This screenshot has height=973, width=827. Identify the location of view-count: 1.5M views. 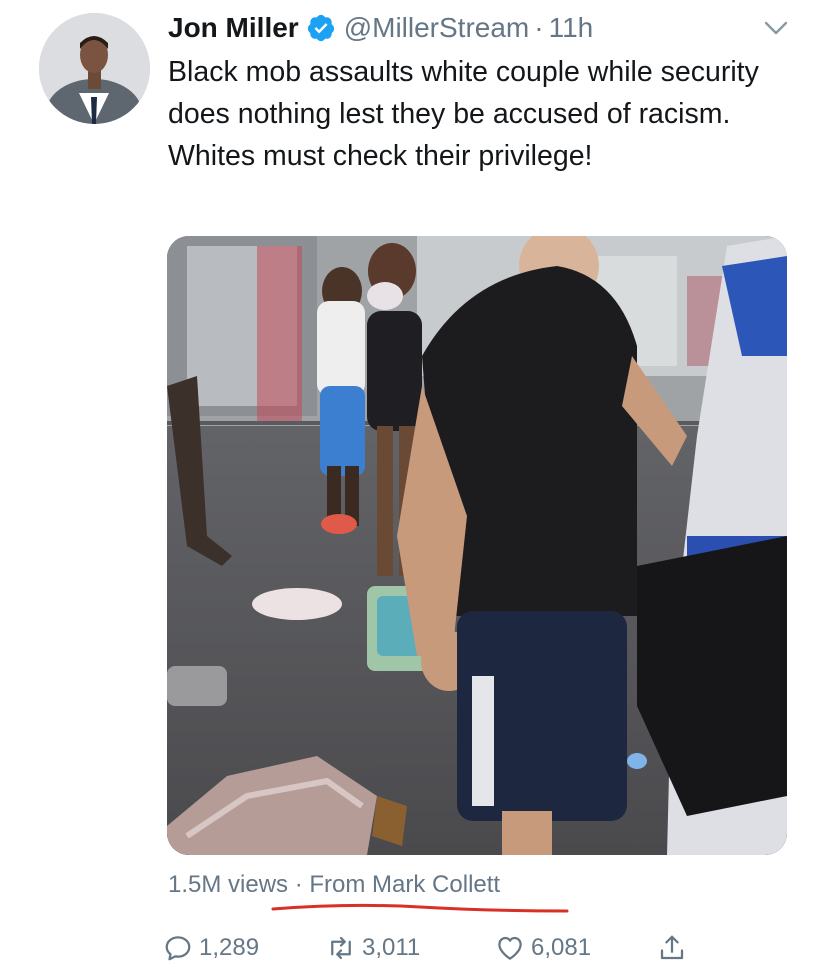
(228, 884).